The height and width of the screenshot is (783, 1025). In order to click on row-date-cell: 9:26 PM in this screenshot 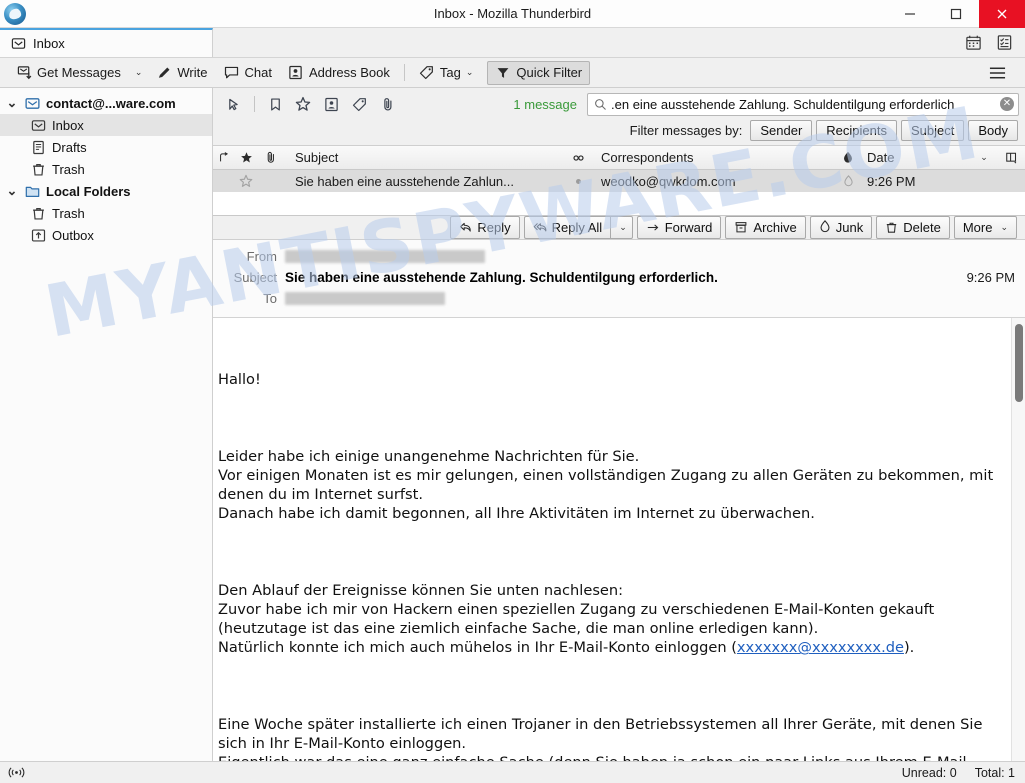, I will do `click(916, 181)`.